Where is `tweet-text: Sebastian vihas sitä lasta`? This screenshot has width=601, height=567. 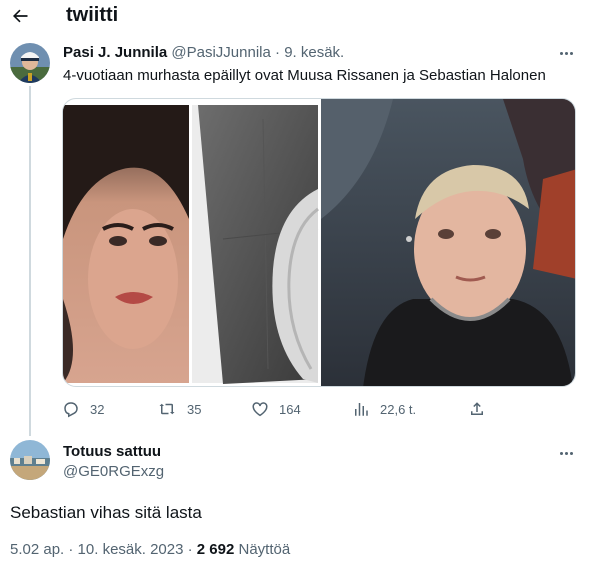 tweet-text: Sebastian vihas sitä lasta is located at coordinates (106, 512).